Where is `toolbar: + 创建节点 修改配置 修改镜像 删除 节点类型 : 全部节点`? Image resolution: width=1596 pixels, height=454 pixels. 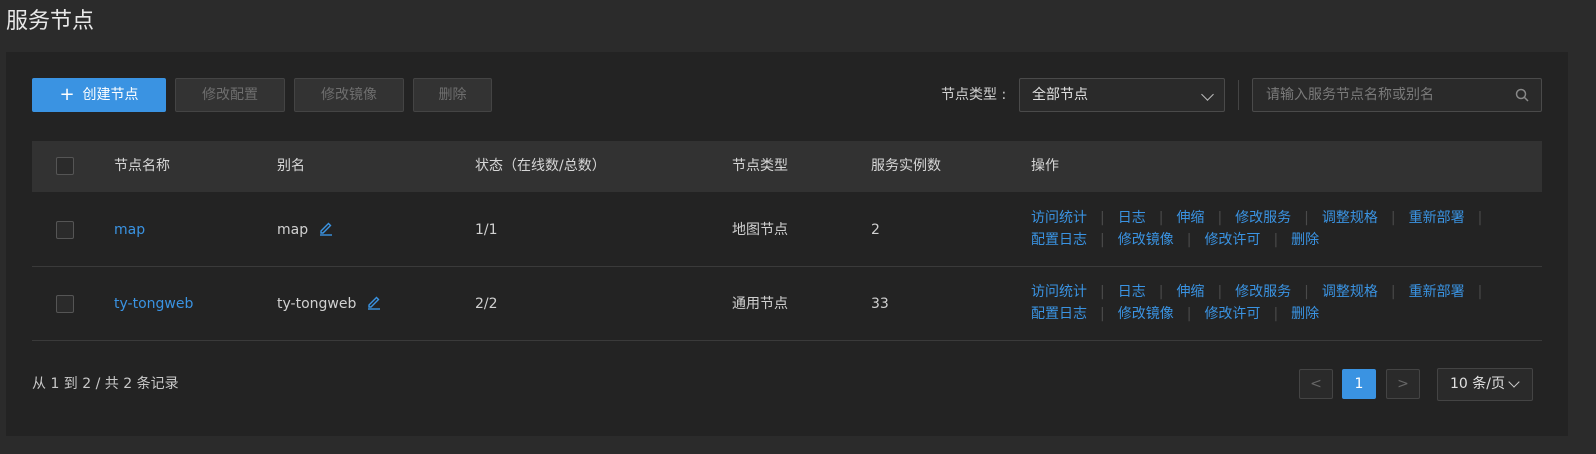 toolbar: + 创建节点 修改配置 修改镜像 删除 节点类型 : 全部节点 is located at coordinates (787, 95).